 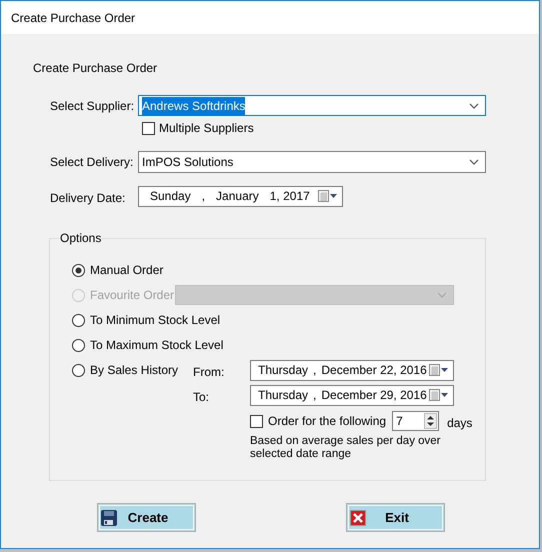 I want to click on radio-label: To Maximum Stock Level, so click(x=157, y=345).